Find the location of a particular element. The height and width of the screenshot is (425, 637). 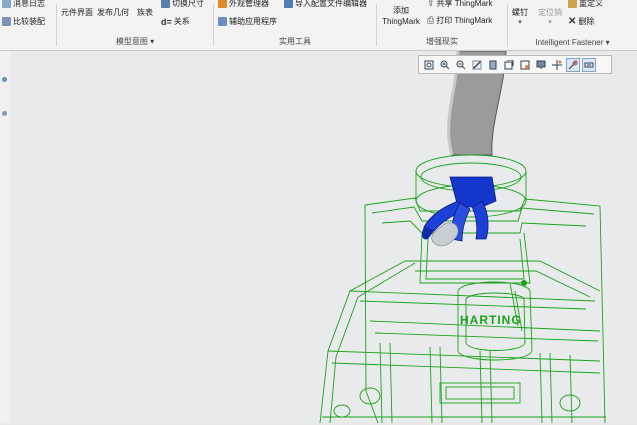

display-style-icon is located at coordinates (493, 65).